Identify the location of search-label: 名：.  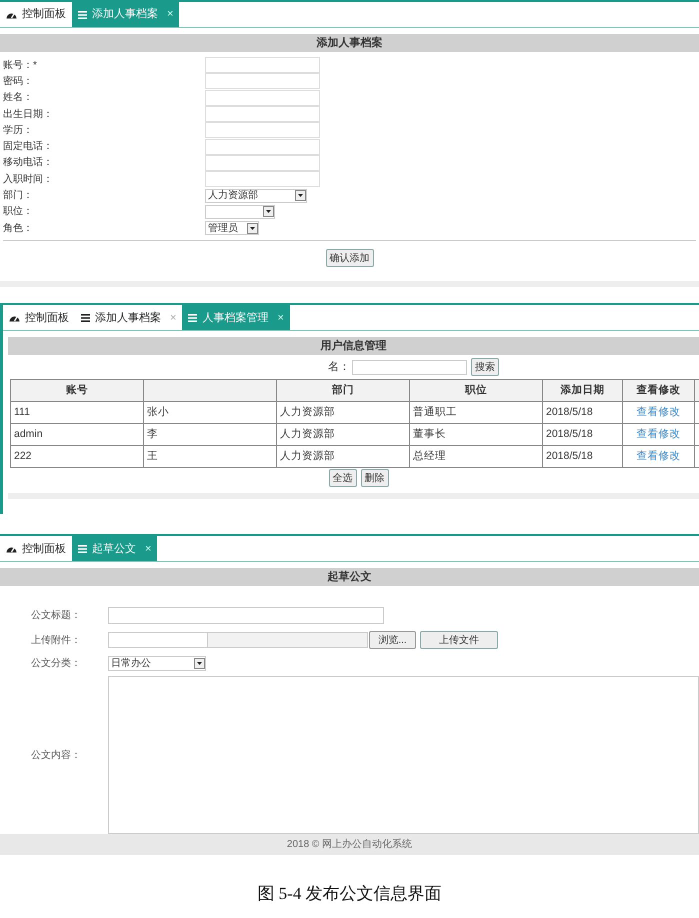
(339, 368).